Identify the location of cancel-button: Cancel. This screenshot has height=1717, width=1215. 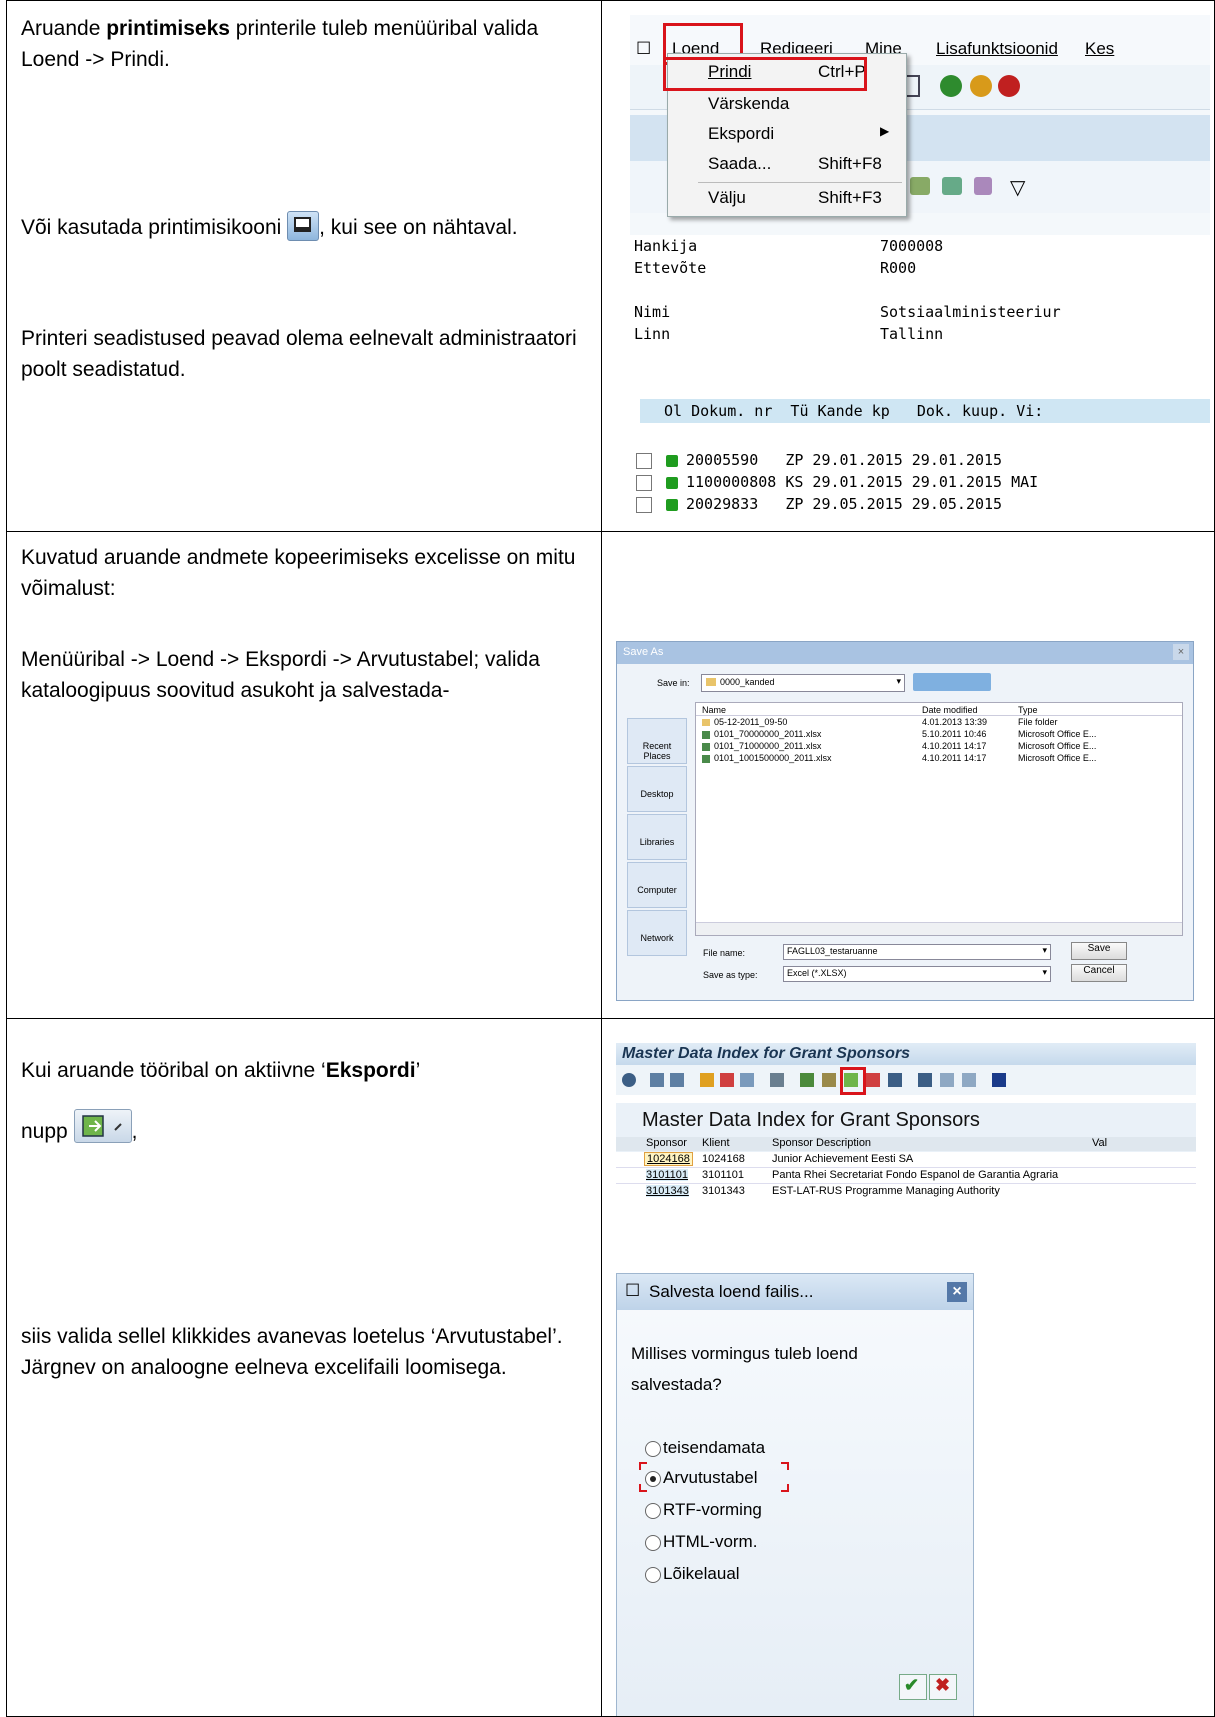
(1099, 973).